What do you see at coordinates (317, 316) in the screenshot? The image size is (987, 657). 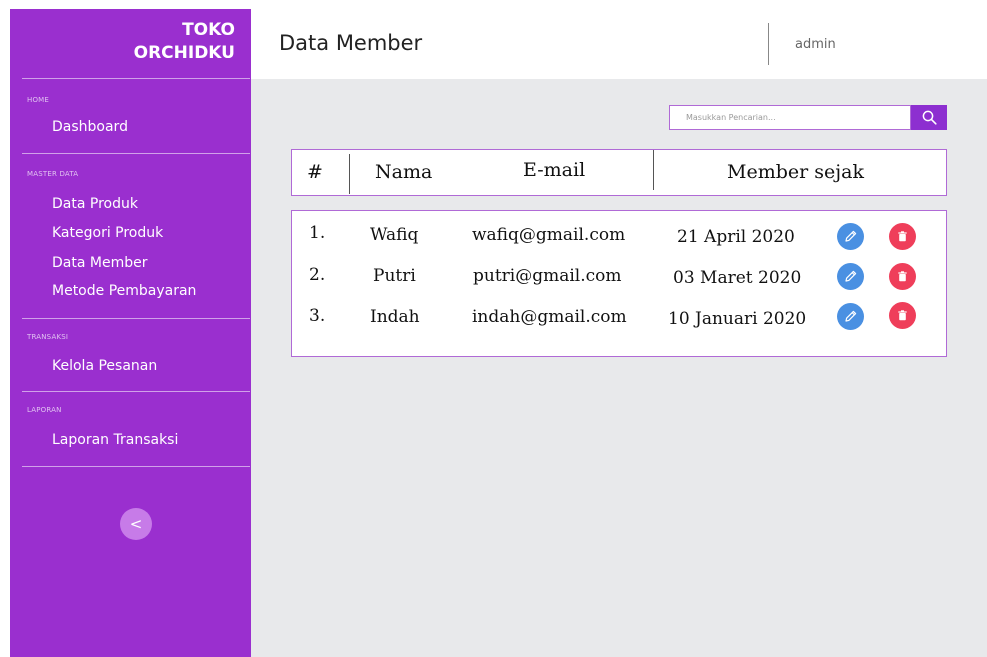 I see `row-number: 3.` at bounding box center [317, 316].